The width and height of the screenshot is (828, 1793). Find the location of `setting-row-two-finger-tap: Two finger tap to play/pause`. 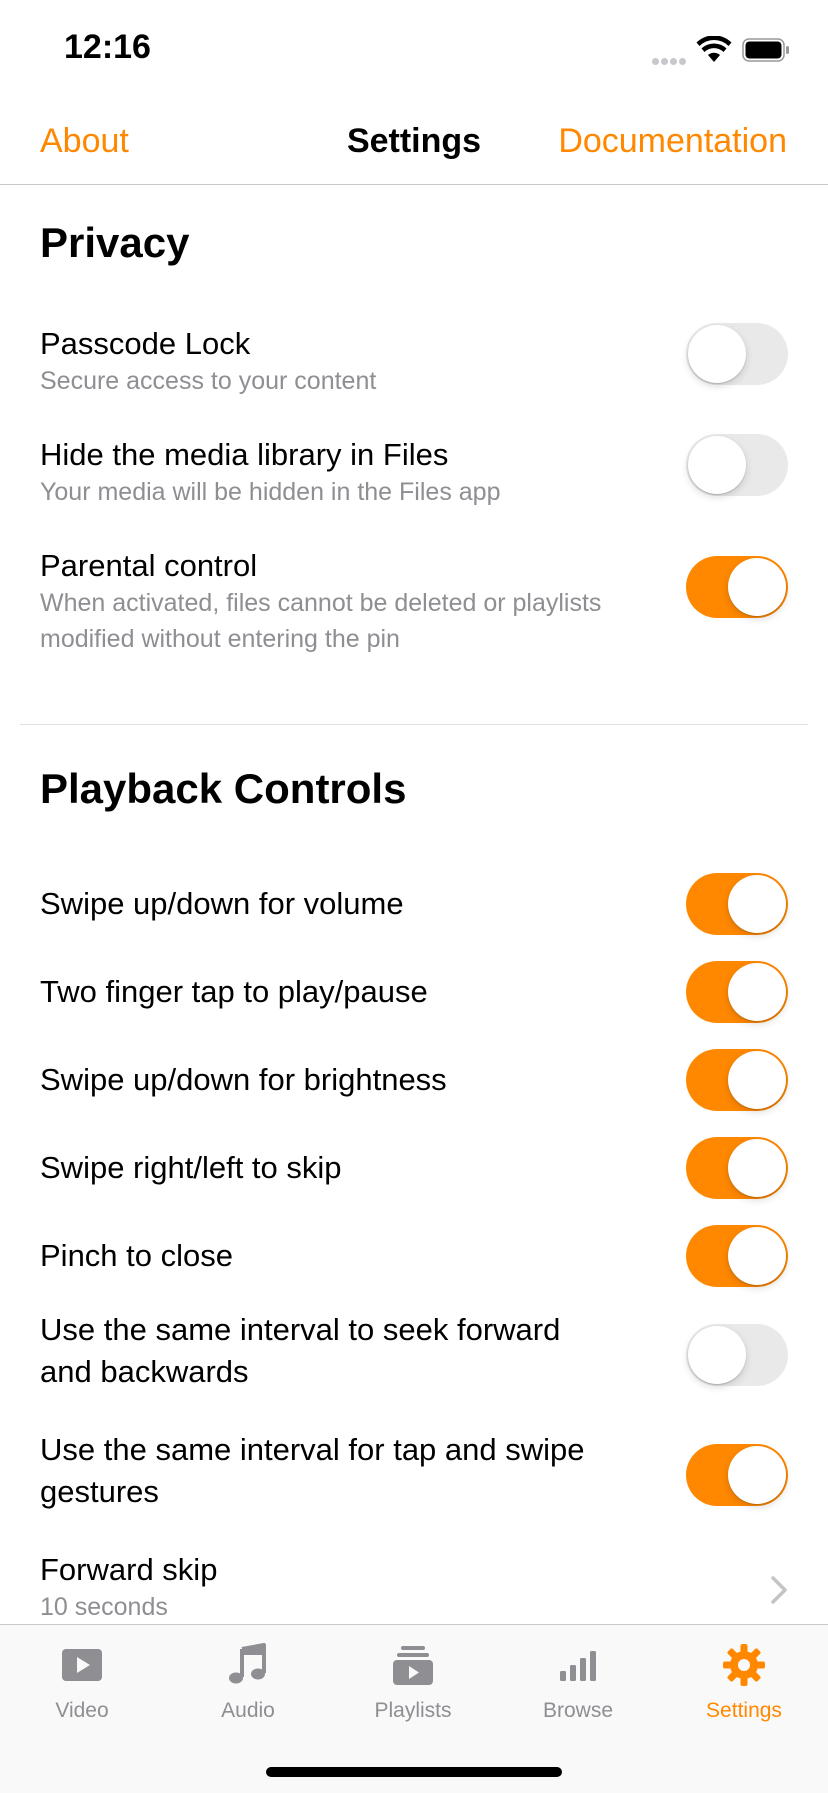

setting-row-two-finger-tap: Two finger tap to play/pause is located at coordinates (414, 992).